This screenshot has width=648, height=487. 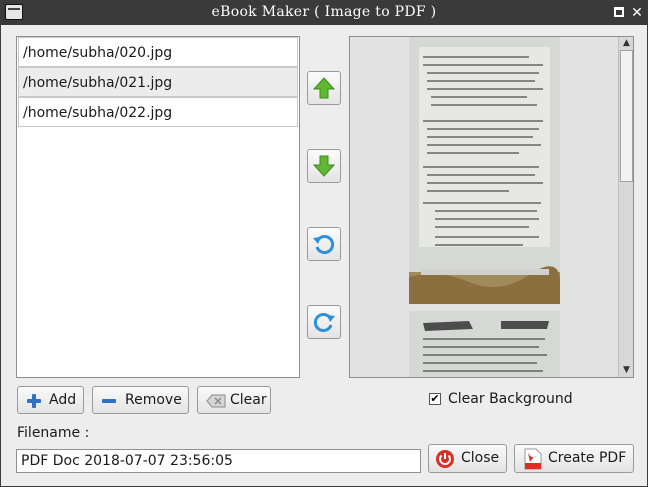 I want to click on close-button-label: Close, so click(x=480, y=458).